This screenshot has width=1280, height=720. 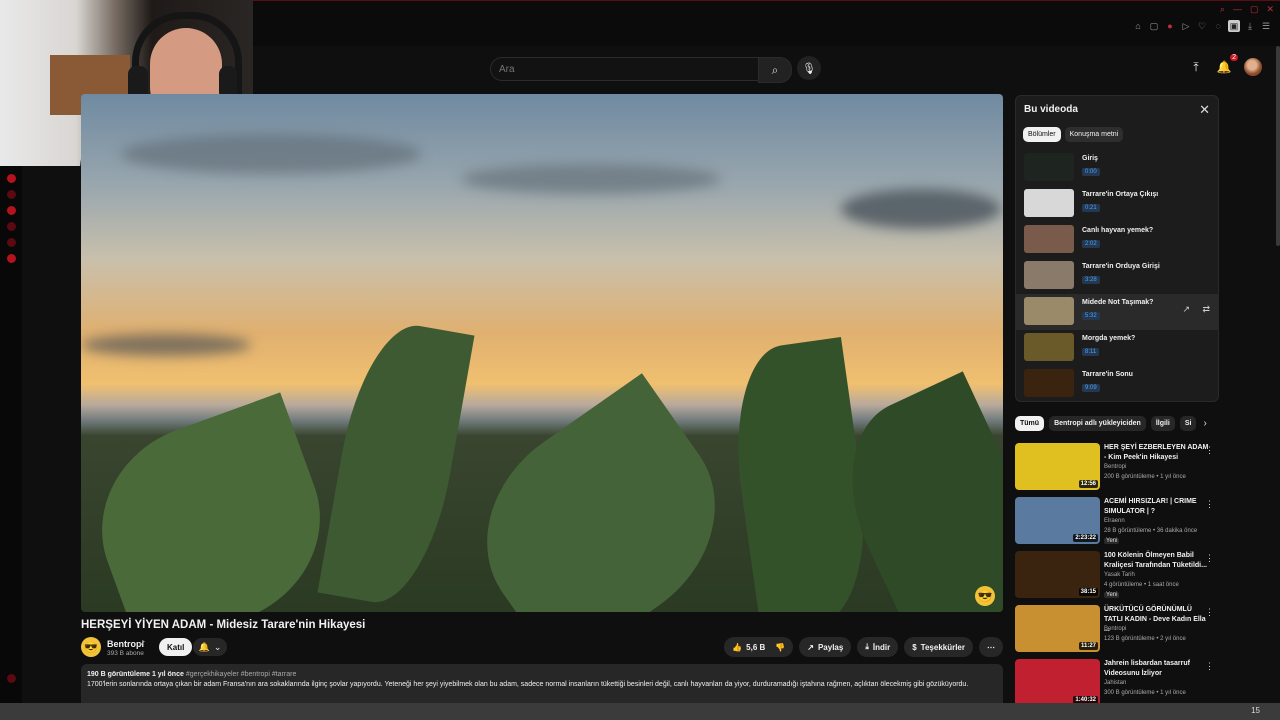 What do you see at coordinates (1091, 316) in the screenshot?
I see `chapter-timestamp: 5:32` at bounding box center [1091, 316].